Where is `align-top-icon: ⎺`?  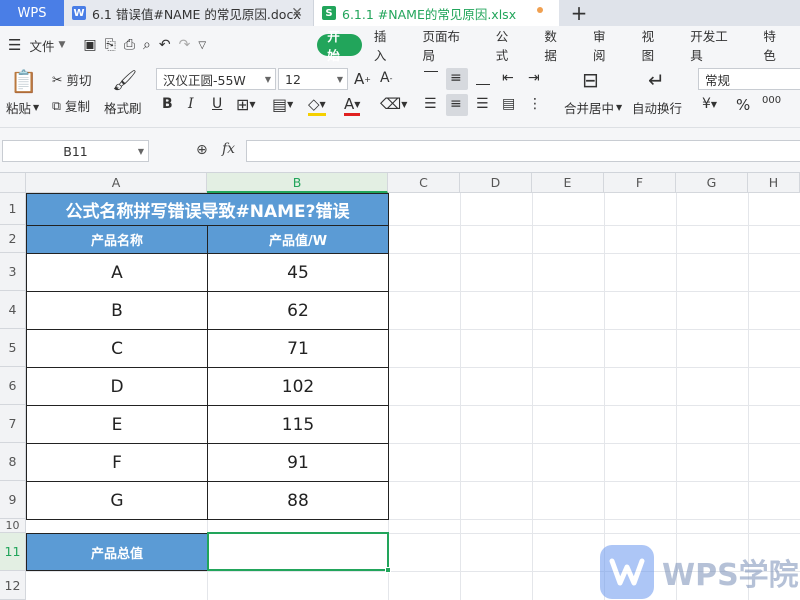 align-top-icon: ⎺ is located at coordinates (431, 78).